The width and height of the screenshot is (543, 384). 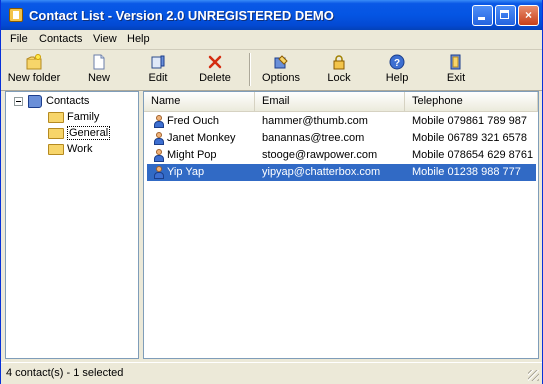 I want to click on edit-label: Edit, so click(x=158, y=78).